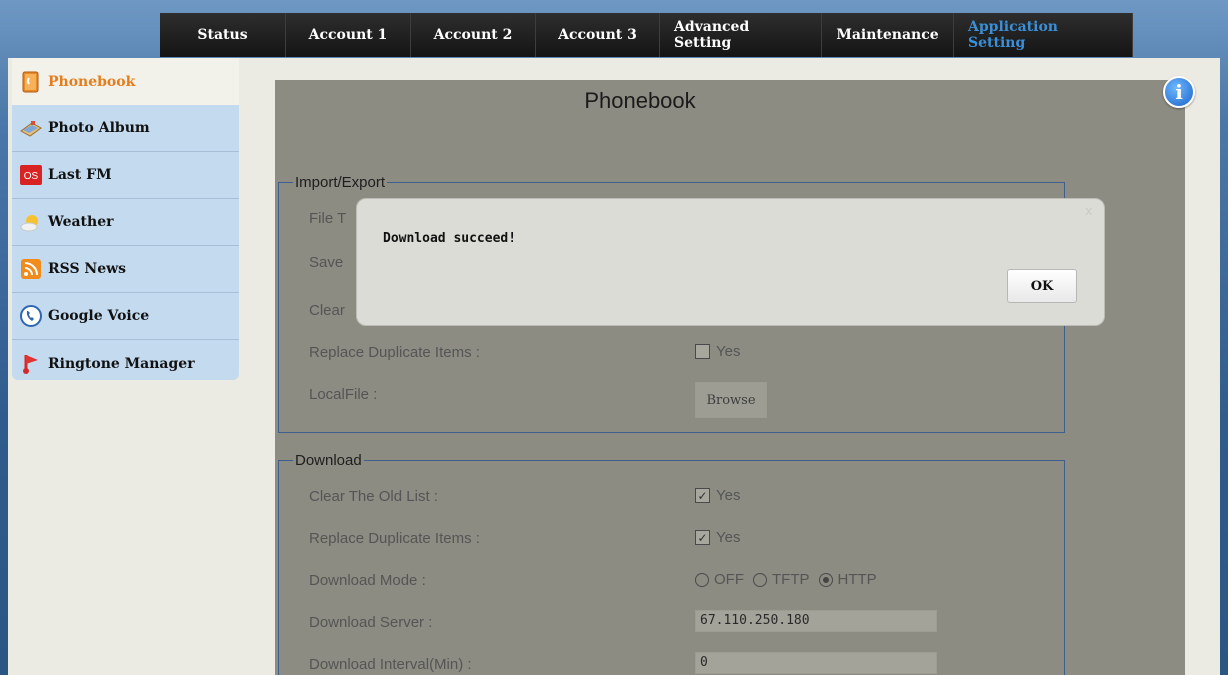 The image size is (1228, 675). I want to click on sidebar-item-photo-album: Photo Album, so click(125, 128).